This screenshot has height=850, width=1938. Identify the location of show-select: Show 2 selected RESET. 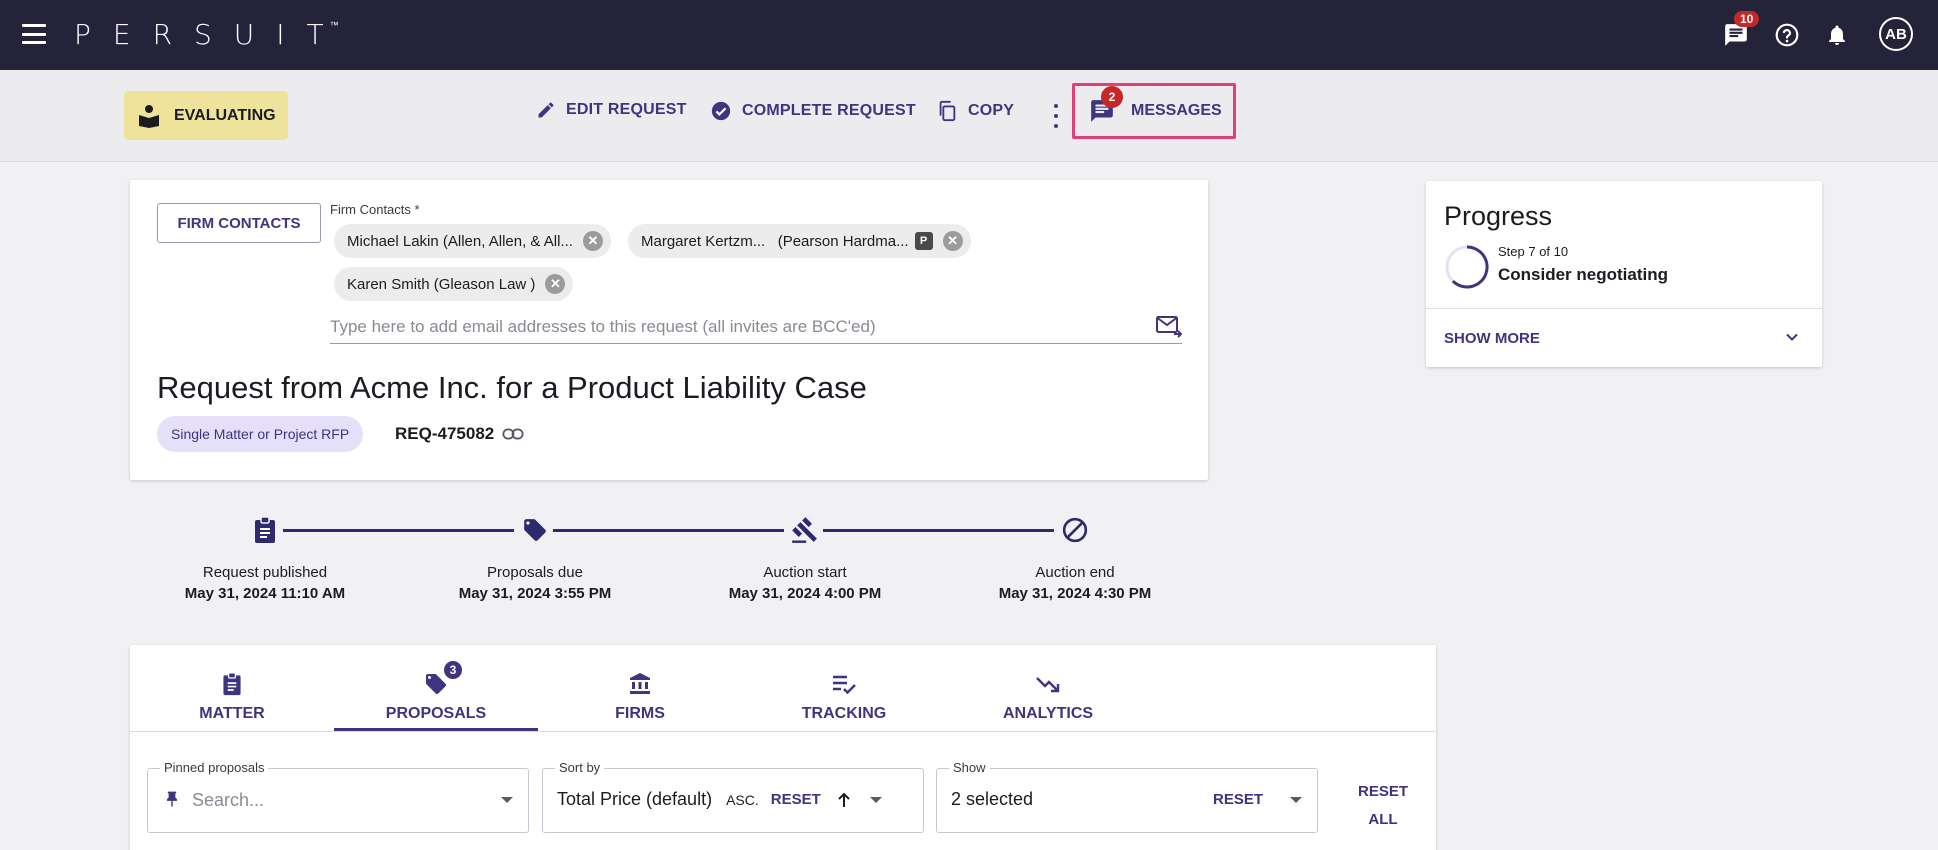
(1127, 796).